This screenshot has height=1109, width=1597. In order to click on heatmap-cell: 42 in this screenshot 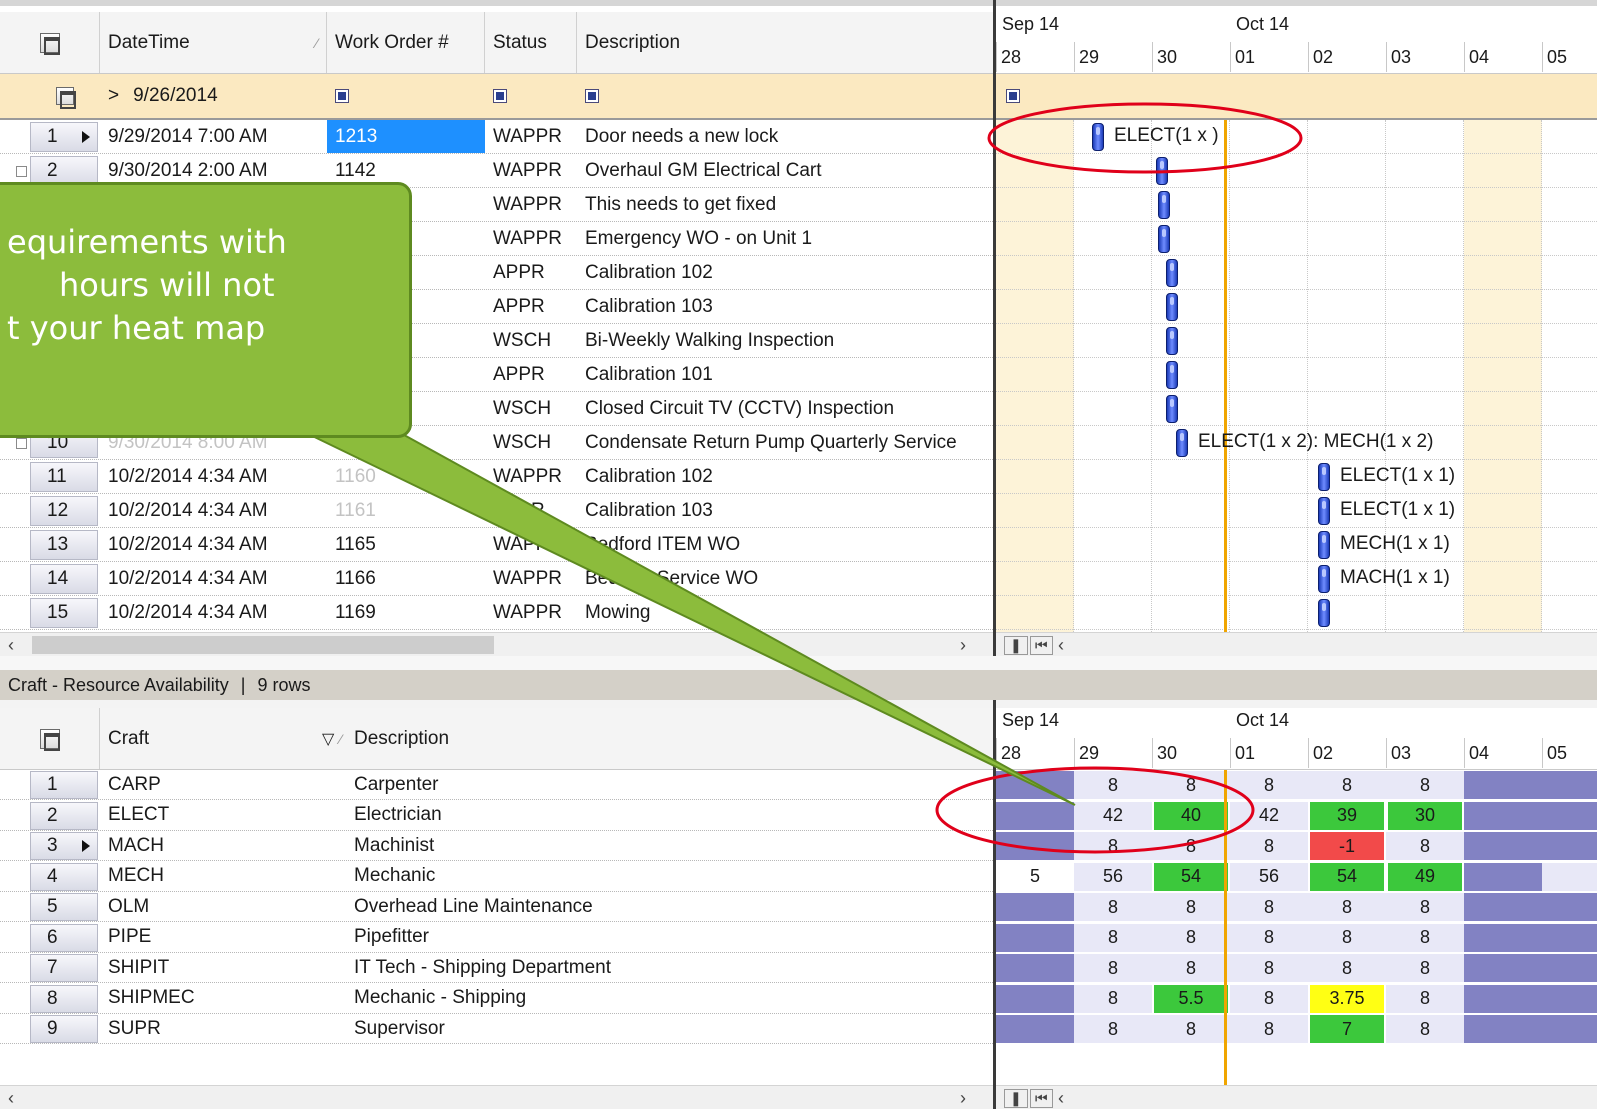, I will do `click(1113, 815)`.